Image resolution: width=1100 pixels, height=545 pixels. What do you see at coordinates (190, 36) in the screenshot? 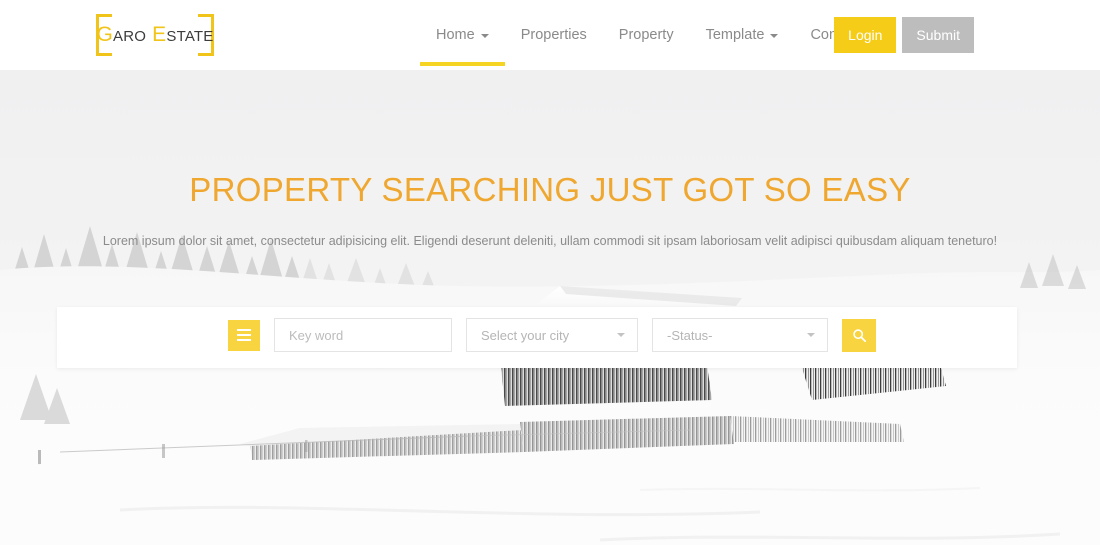
I see `logo-state: STATE` at bounding box center [190, 36].